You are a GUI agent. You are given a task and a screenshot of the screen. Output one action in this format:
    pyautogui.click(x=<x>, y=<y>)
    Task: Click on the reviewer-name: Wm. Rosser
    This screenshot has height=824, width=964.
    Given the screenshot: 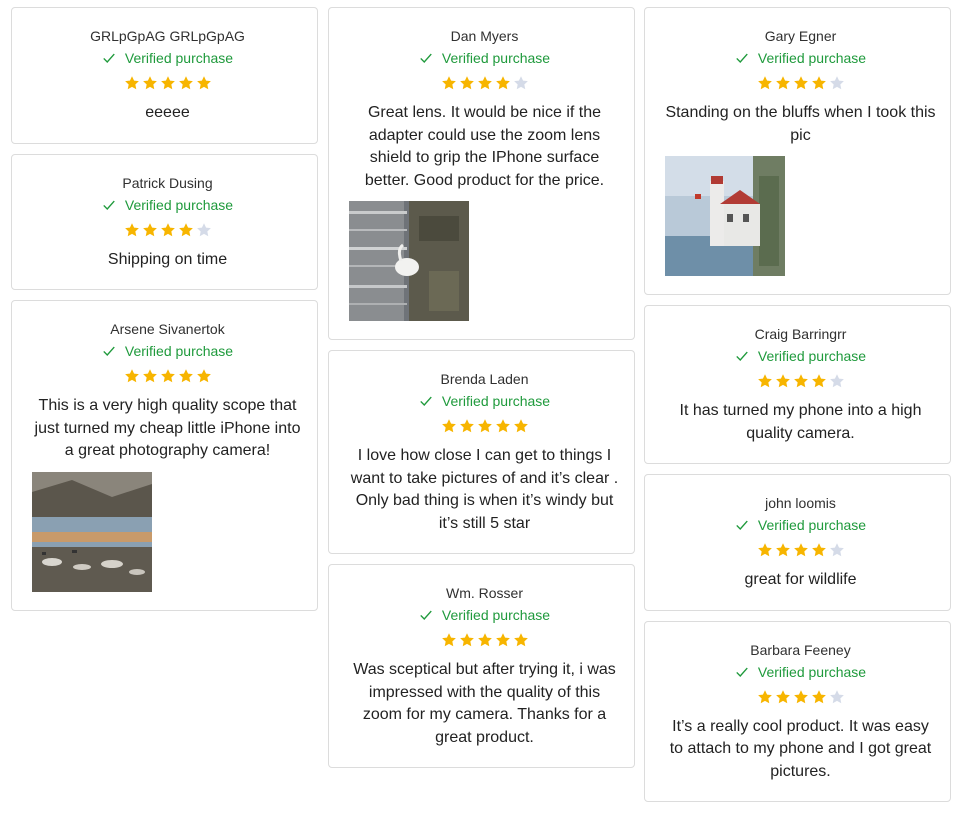 What is the action you would take?
    pyautogui.click(x=484, y=593)
    